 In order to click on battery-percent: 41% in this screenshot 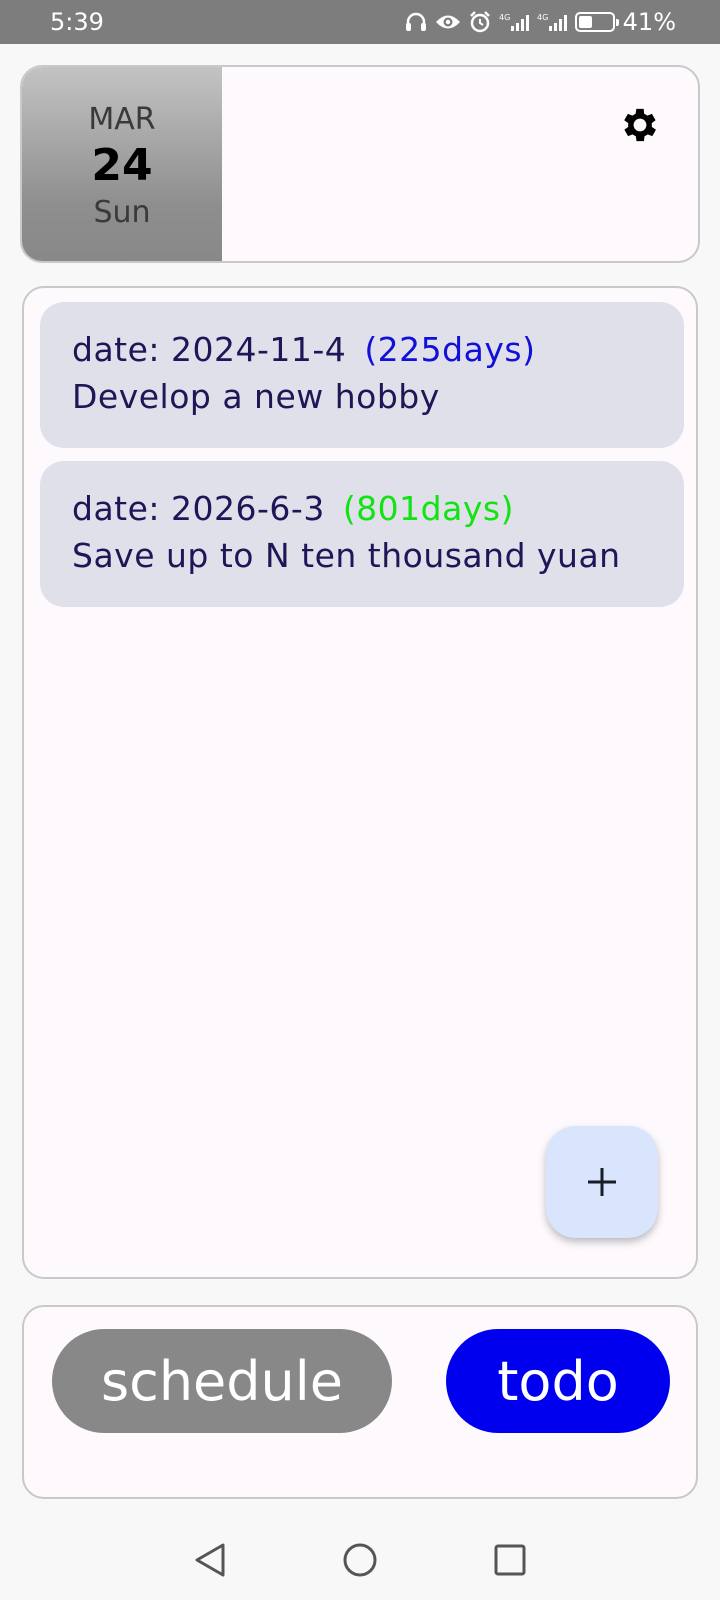, I will do `click(649, 22)`.